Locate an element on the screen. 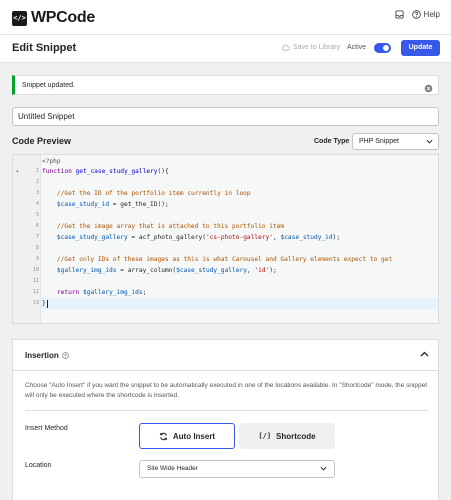  shortcode-button: [/] Shortcode is located at coordinates (287, 436).